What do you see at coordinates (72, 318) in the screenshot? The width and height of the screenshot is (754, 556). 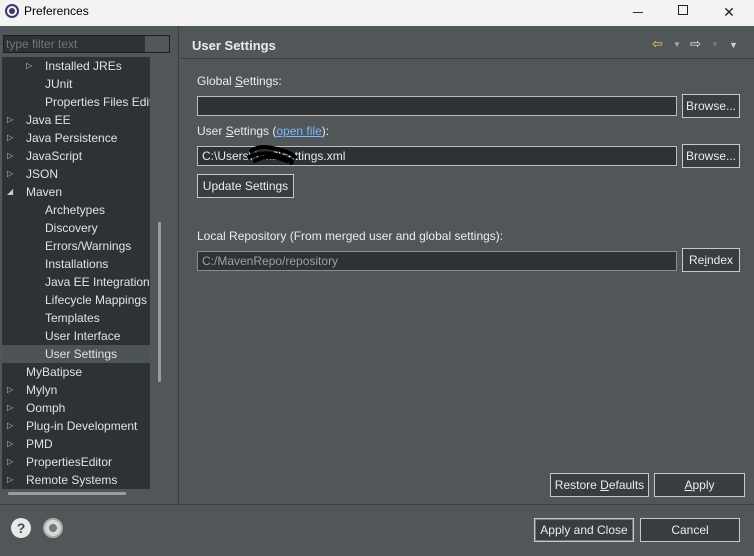 I see `tree-item-label: Templates` at bounding box center [72, 318].